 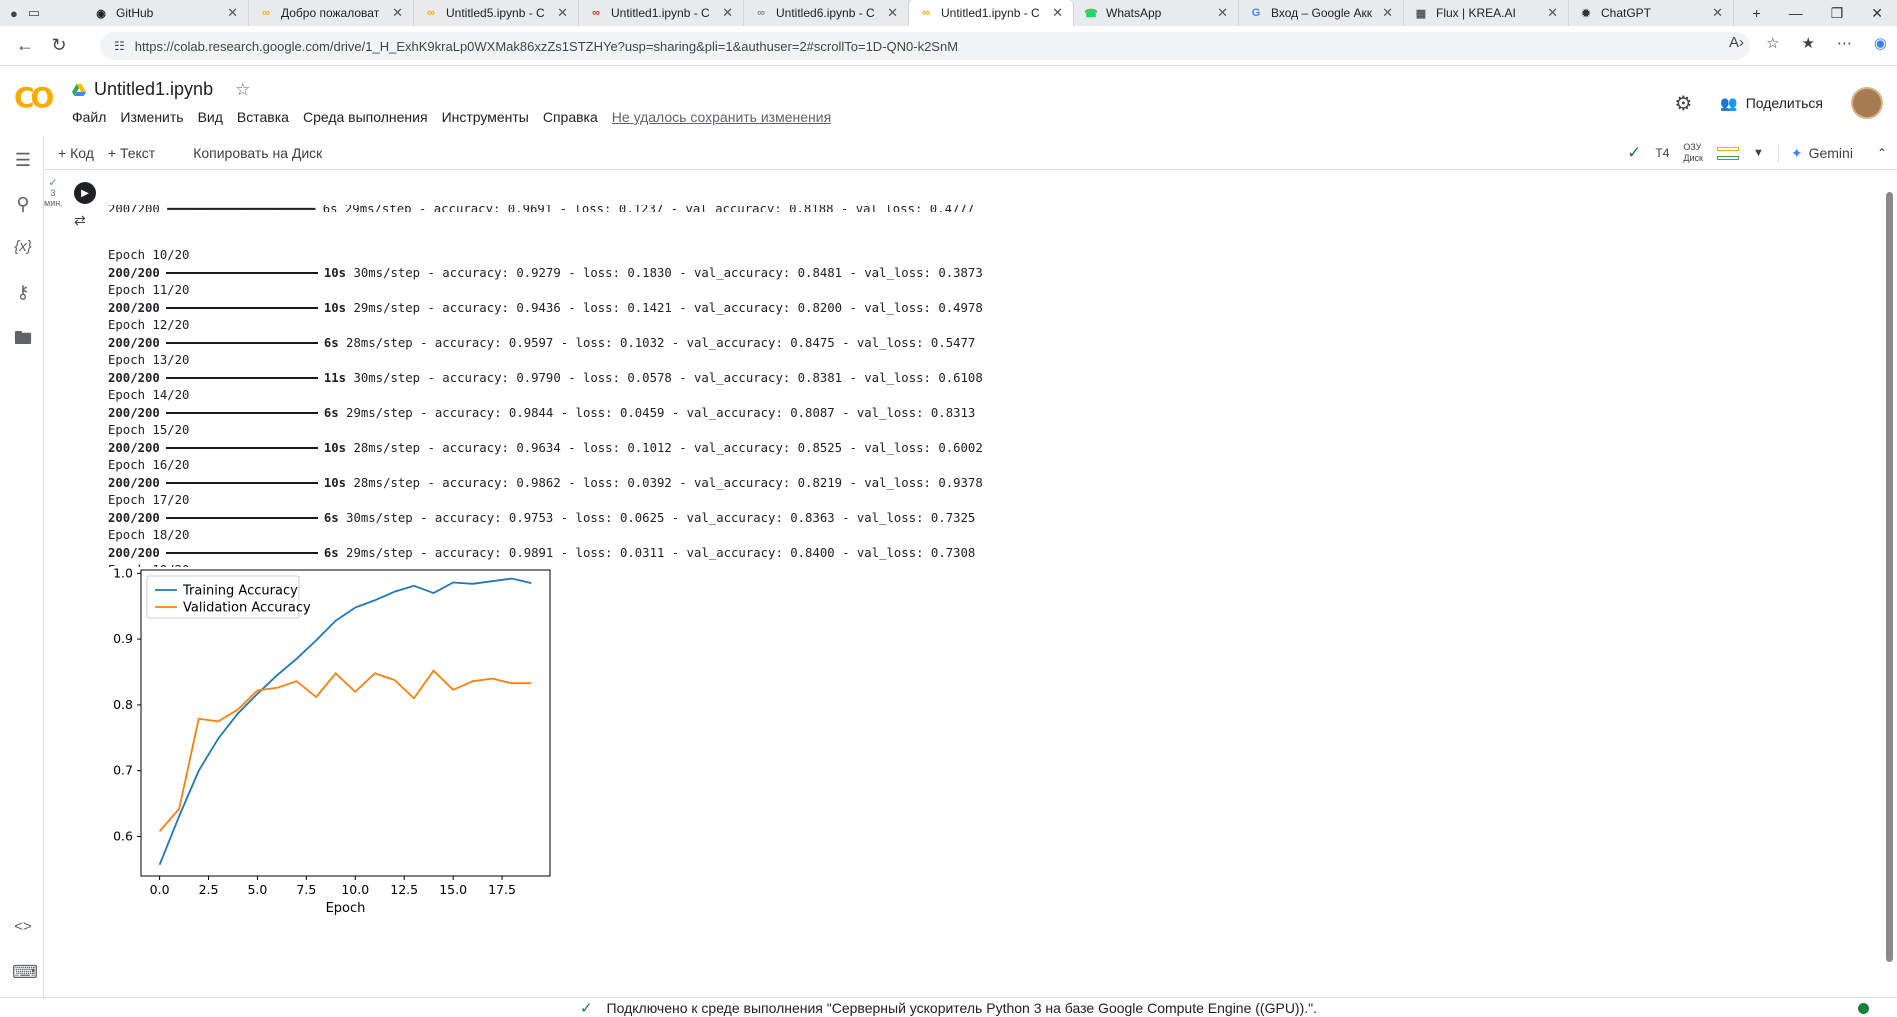 What do you see at coordinates (431, 13) in the screenshot?
I see `colab-icon: ∞` at bounding box center [431, 13].